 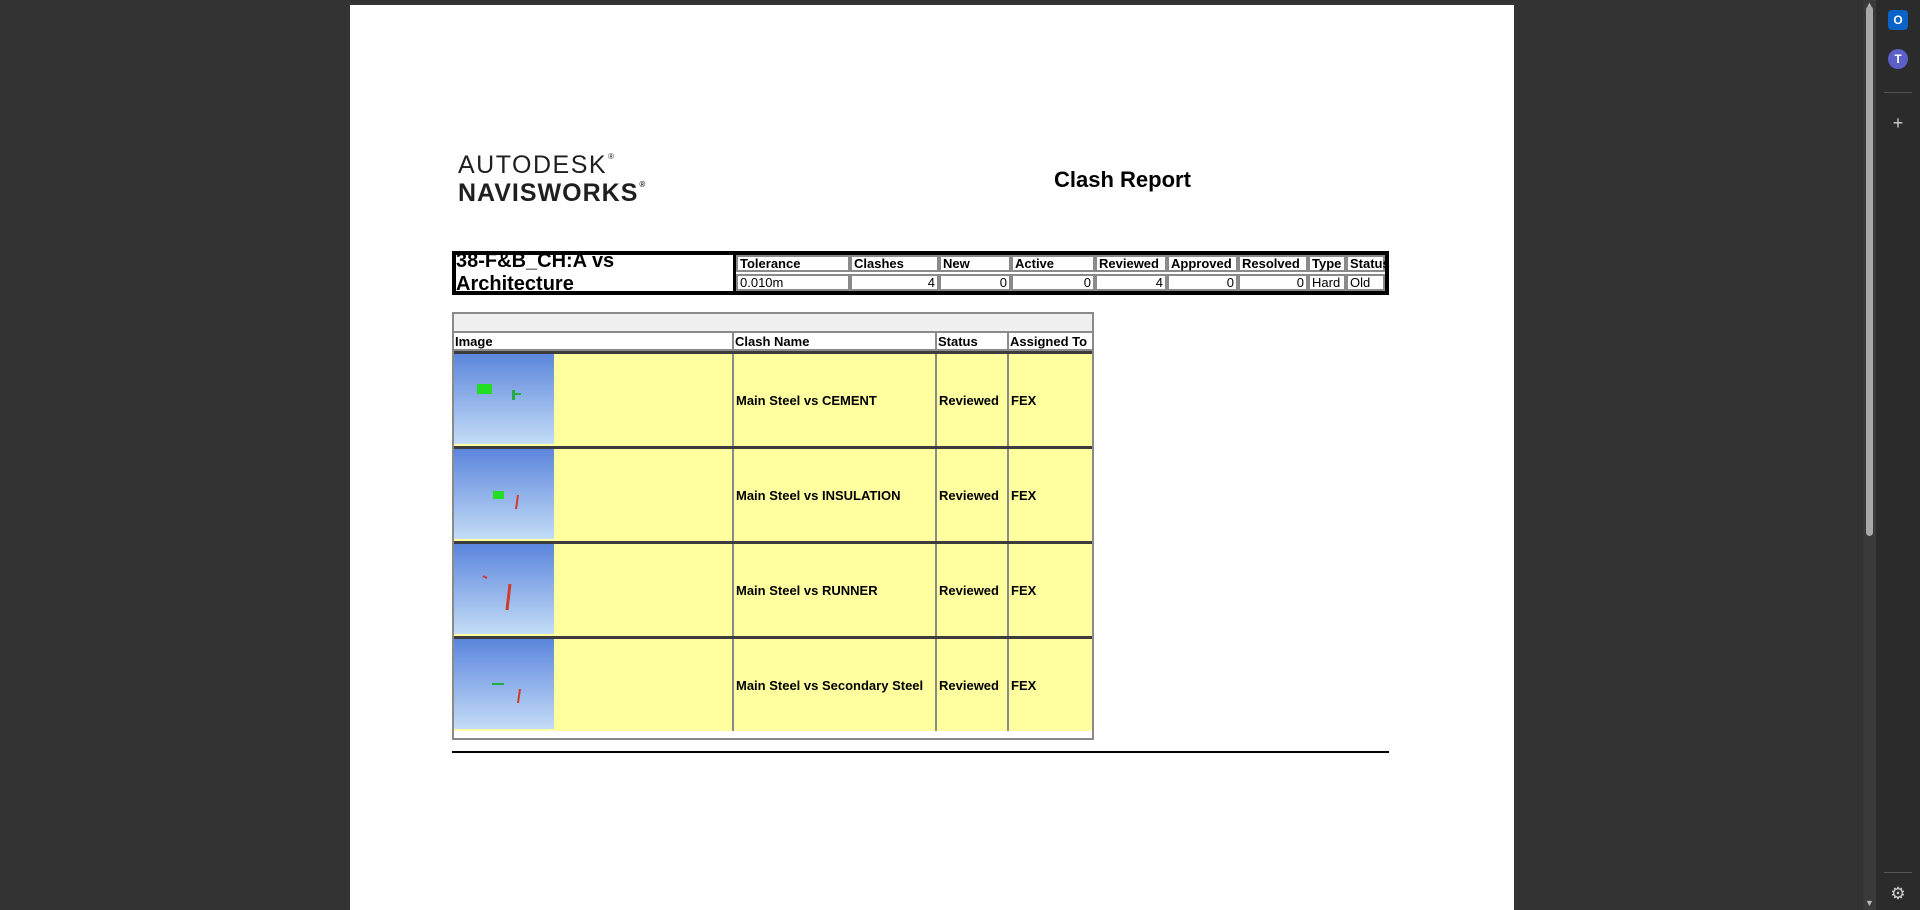 What do you see at coordinates (533, 165) in the screenshot?
I see `logo-line1: AUTODESK` at bounding box center [533, 165].